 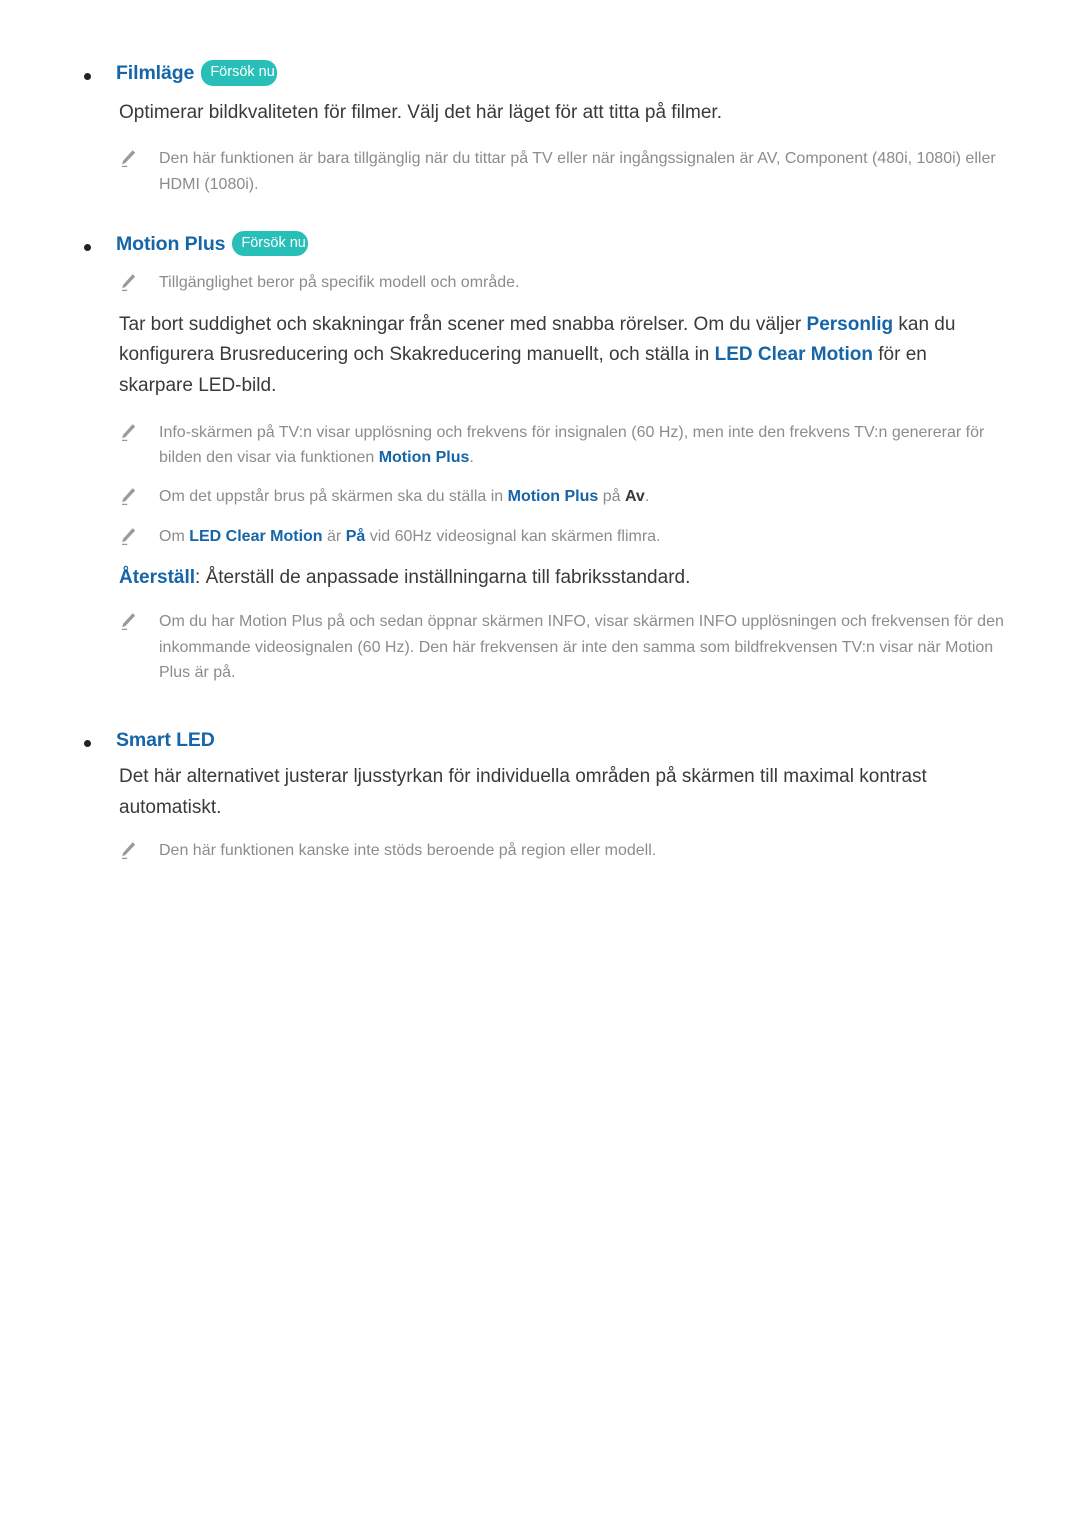 What do you see at coordinates (793, 355) in the screenshot?
I see `body-highlight-led-clear-motion: LED Clear Motion` at bounding box center [793, 355].